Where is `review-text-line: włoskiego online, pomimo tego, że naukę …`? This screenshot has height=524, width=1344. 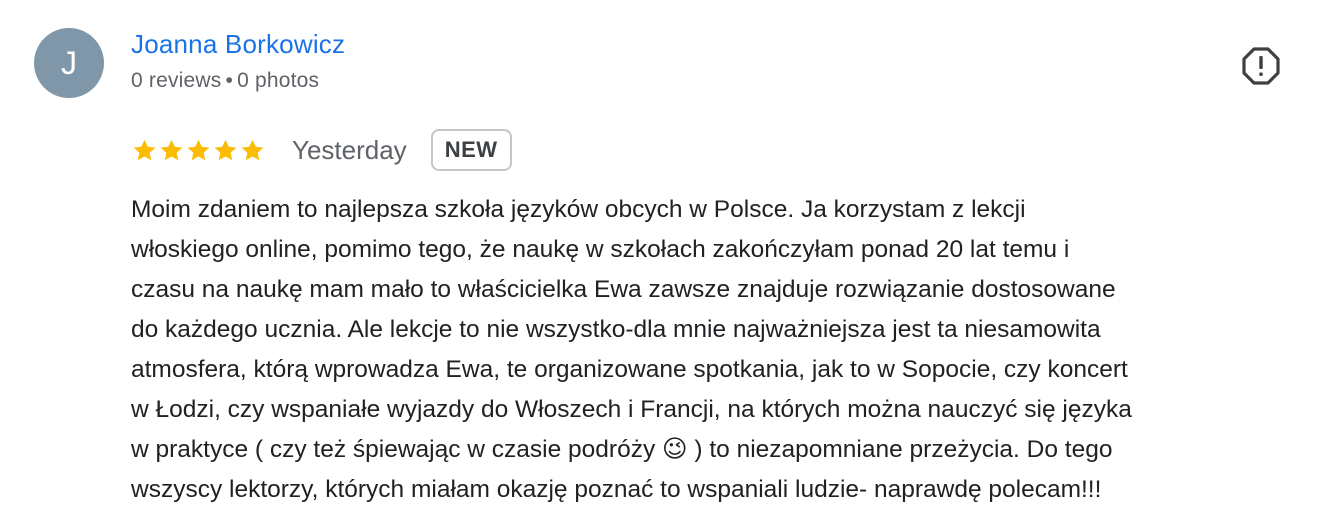
review-text-line: włoskiego online, pomimo tego, że naukę … is located at coordinates (600, 249).